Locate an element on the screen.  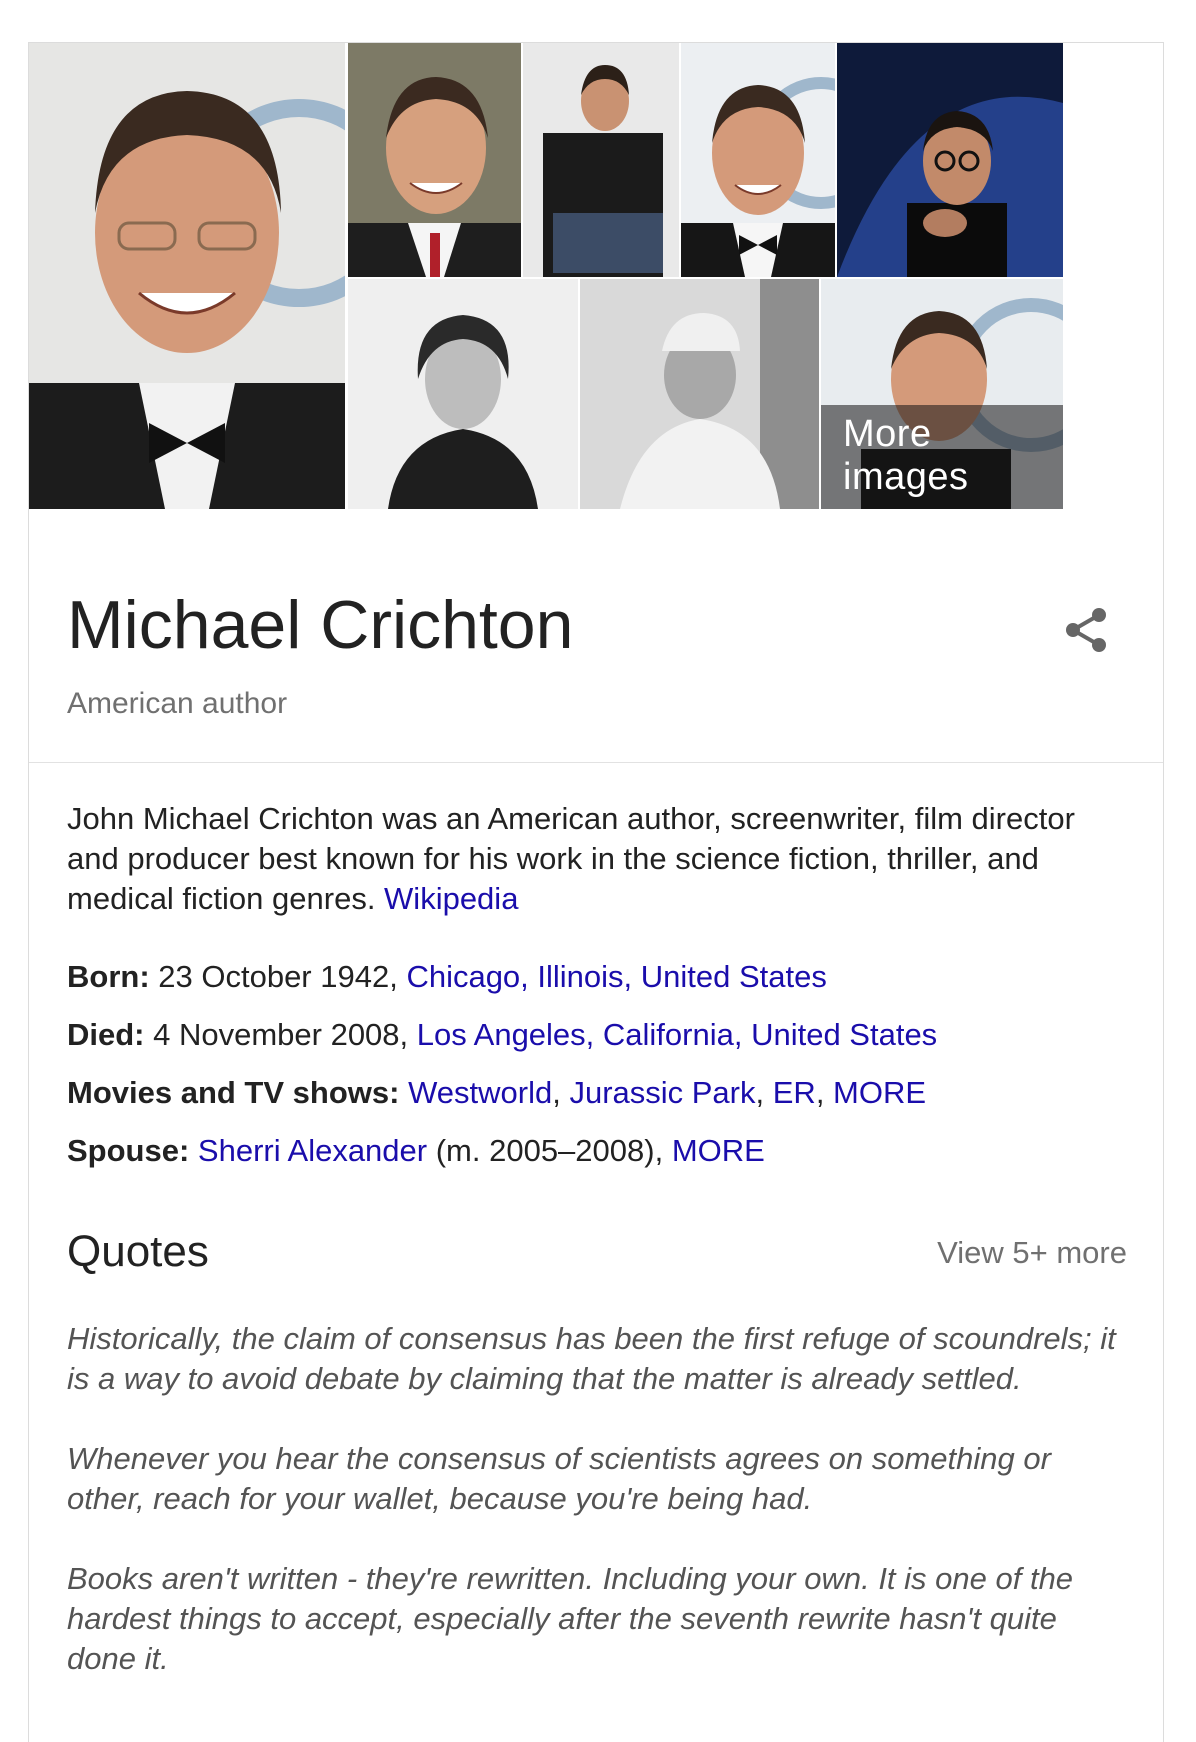
gallery-photo-main is located at coordinates (187, 276).